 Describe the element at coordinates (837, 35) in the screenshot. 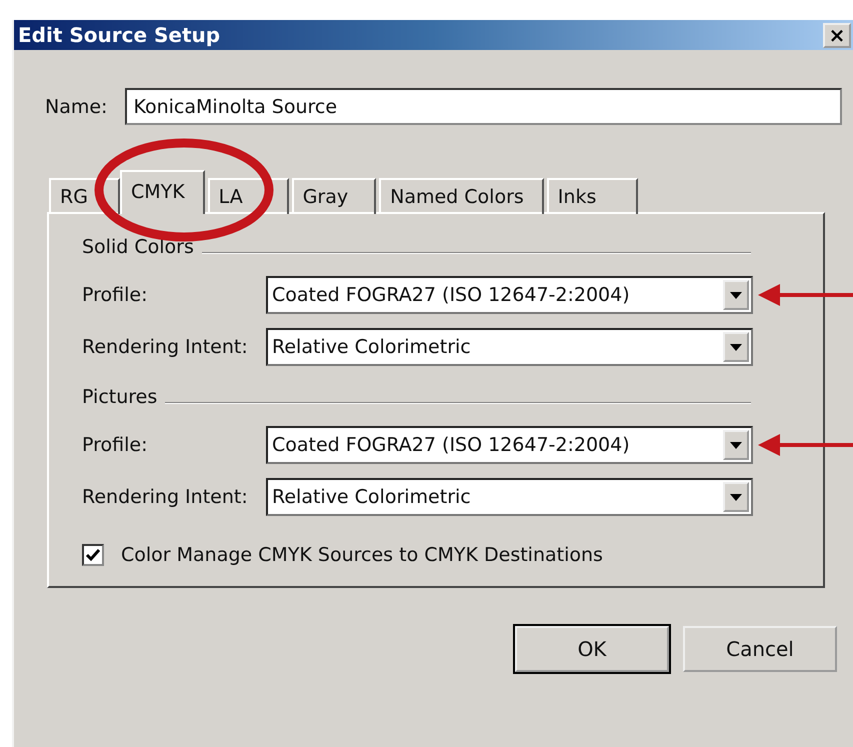

I see `close-button: ×` at that location.